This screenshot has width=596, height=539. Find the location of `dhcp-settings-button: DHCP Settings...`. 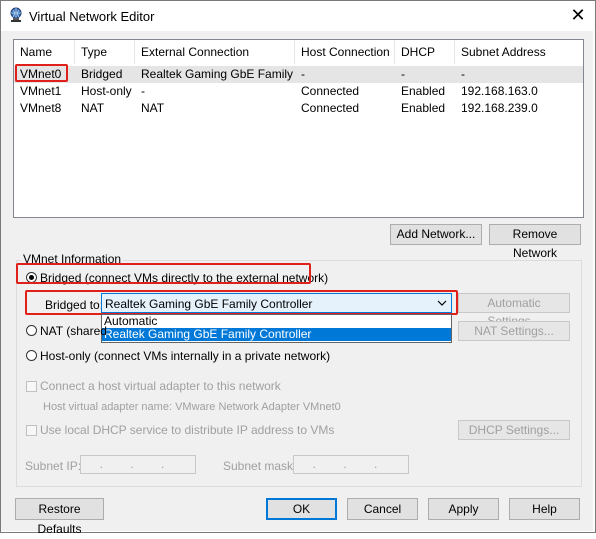

dhcp-settings-button: DHCP Settings... is located at coordinates (514, 430).